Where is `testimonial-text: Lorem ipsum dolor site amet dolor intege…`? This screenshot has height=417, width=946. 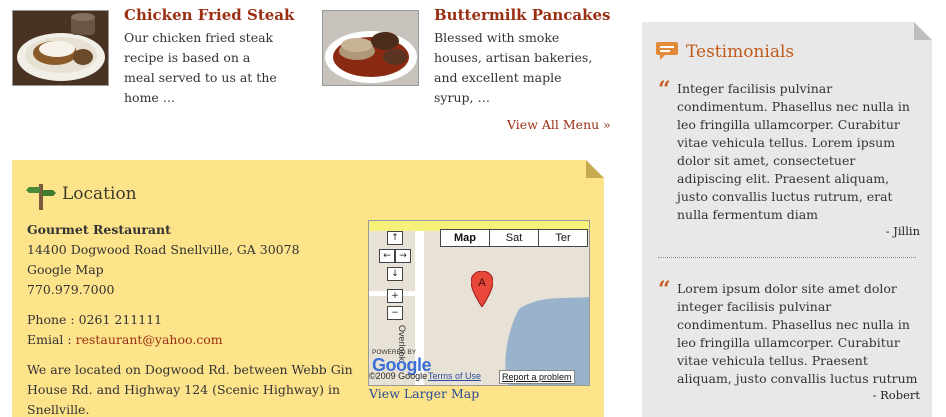 testimonial-text: Lorem ipsum dolor site amet dolor intege… is located at coordinates (797, 333).